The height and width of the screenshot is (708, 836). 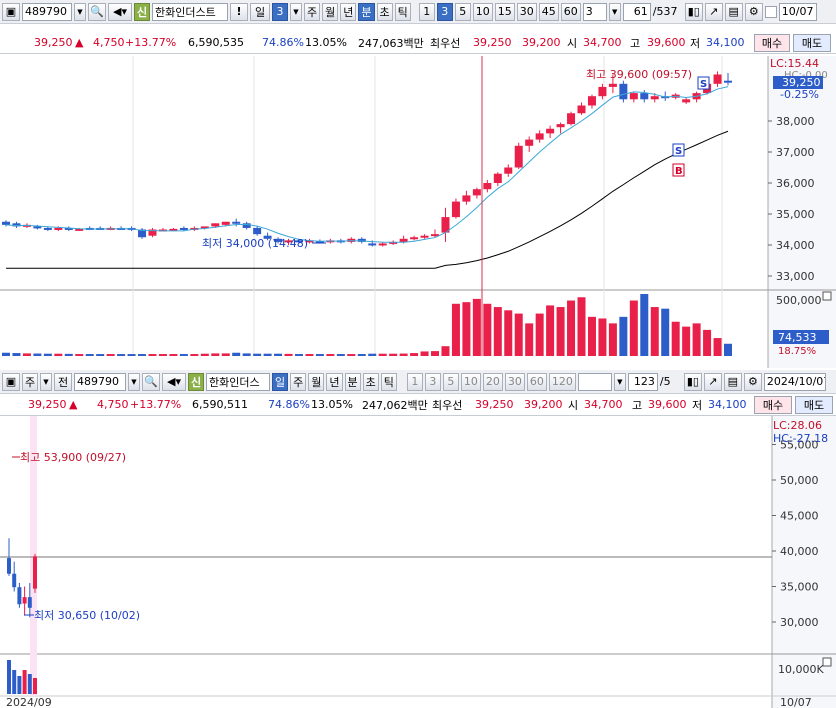 What do you see at coordinates (384, 11) in the screenshot?
I see `tab-second: 초` at bounding box center [384, 11].